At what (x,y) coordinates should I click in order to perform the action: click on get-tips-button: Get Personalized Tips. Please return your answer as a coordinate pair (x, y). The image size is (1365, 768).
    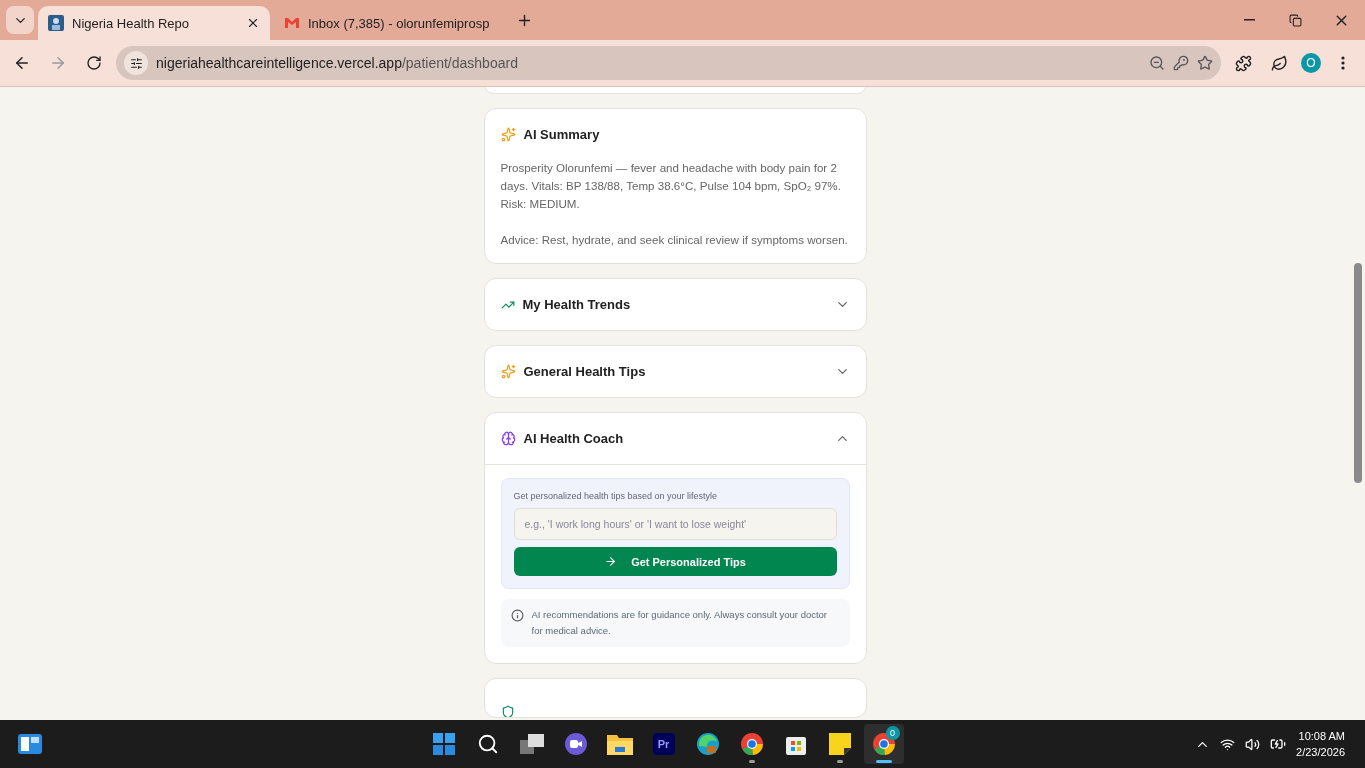
    Looking at the image, I should click on (675, 561).